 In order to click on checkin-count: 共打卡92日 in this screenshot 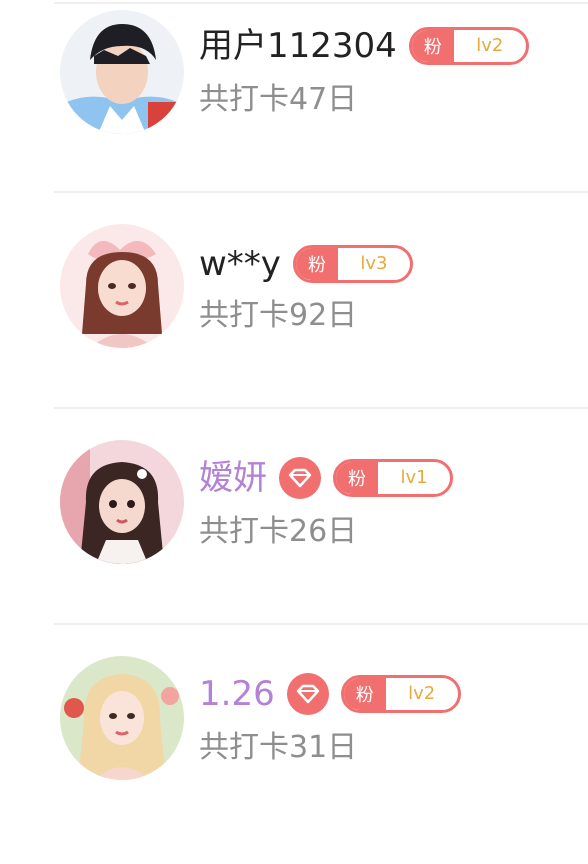, I will do `click(278, 315)`.